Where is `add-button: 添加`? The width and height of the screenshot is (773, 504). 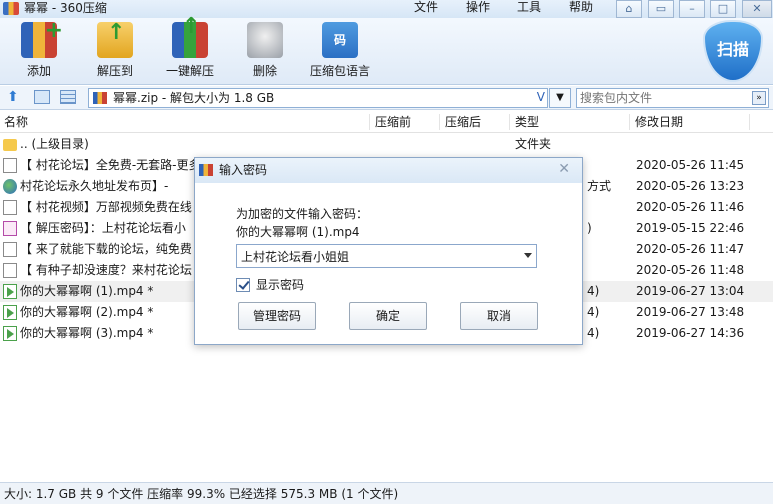
add-button: 添加 is located at coordinates (40, 48).